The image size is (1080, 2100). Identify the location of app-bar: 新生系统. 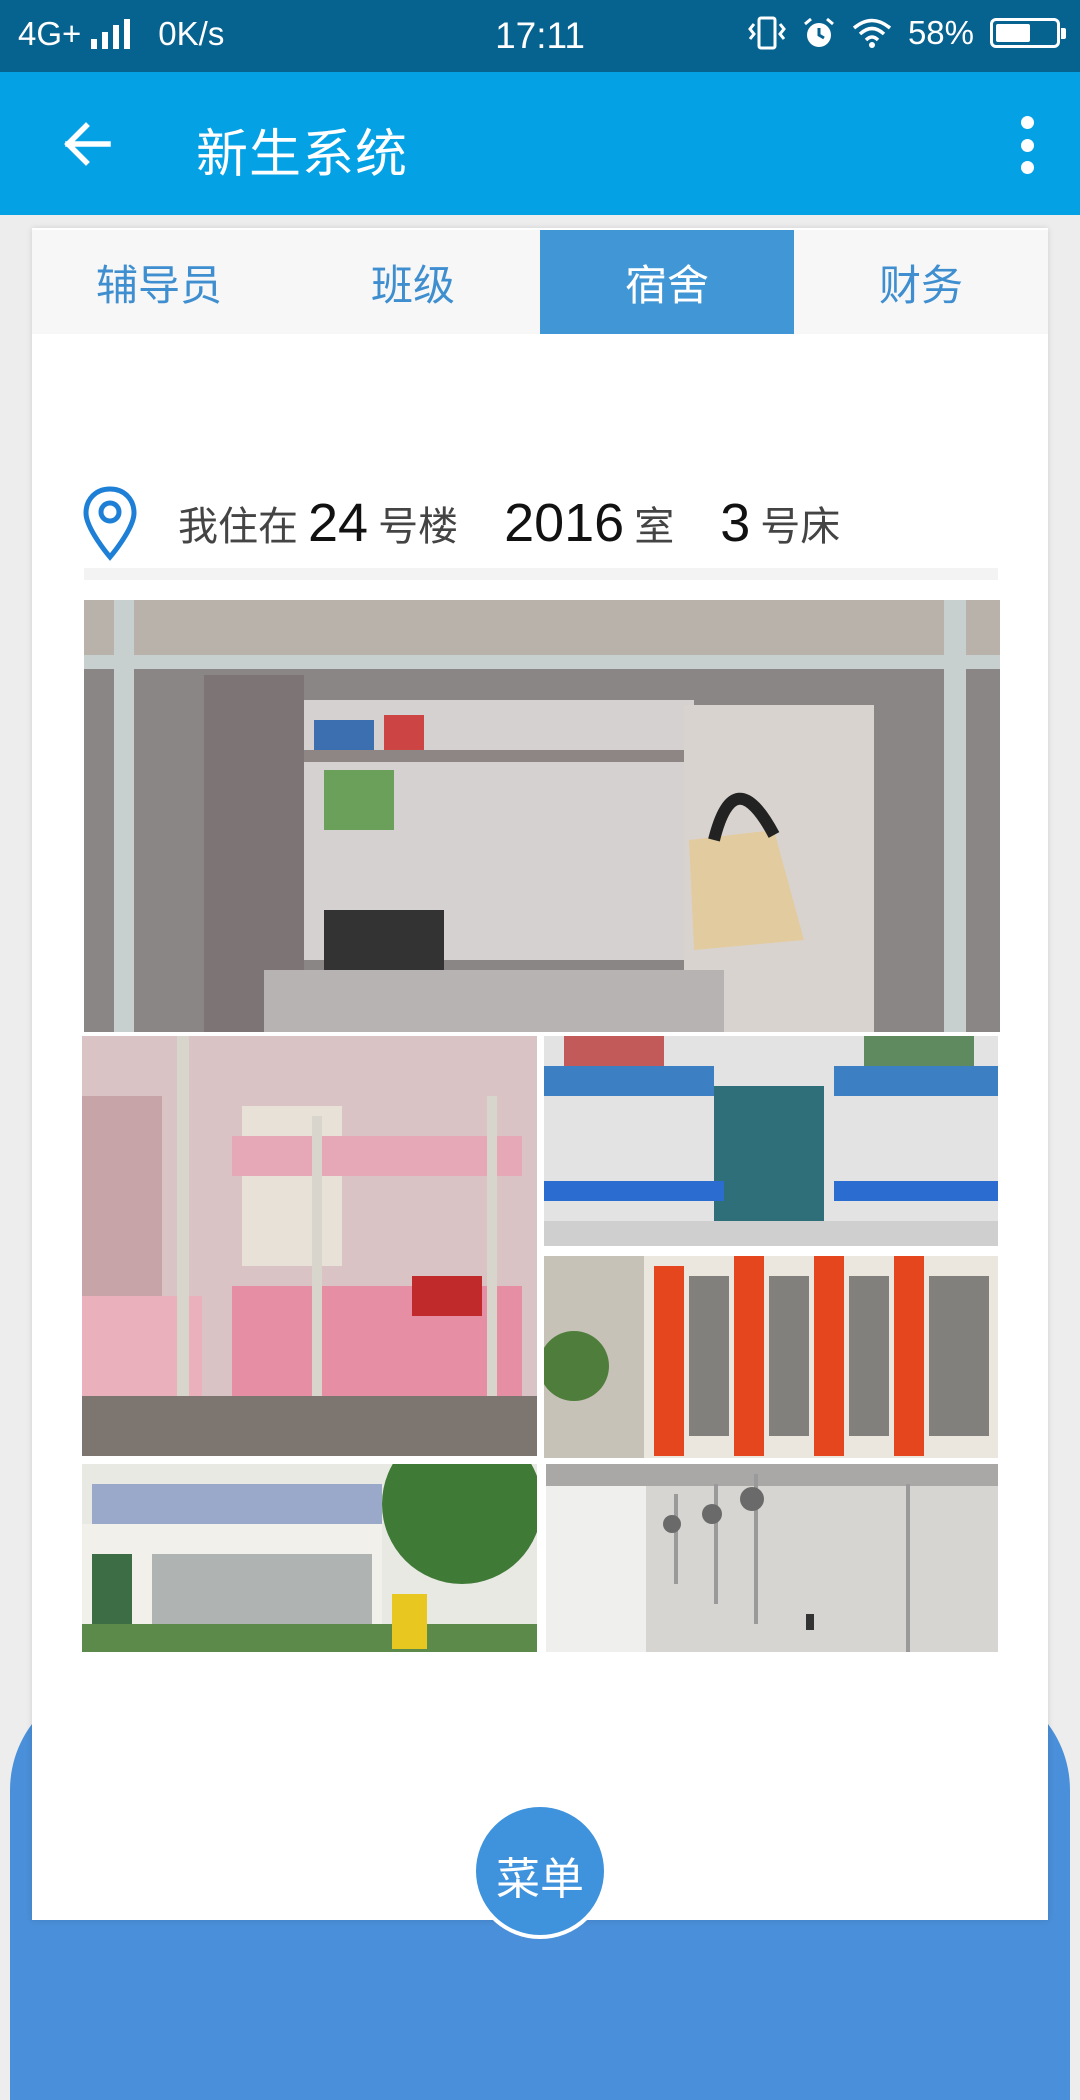
(540, 143).